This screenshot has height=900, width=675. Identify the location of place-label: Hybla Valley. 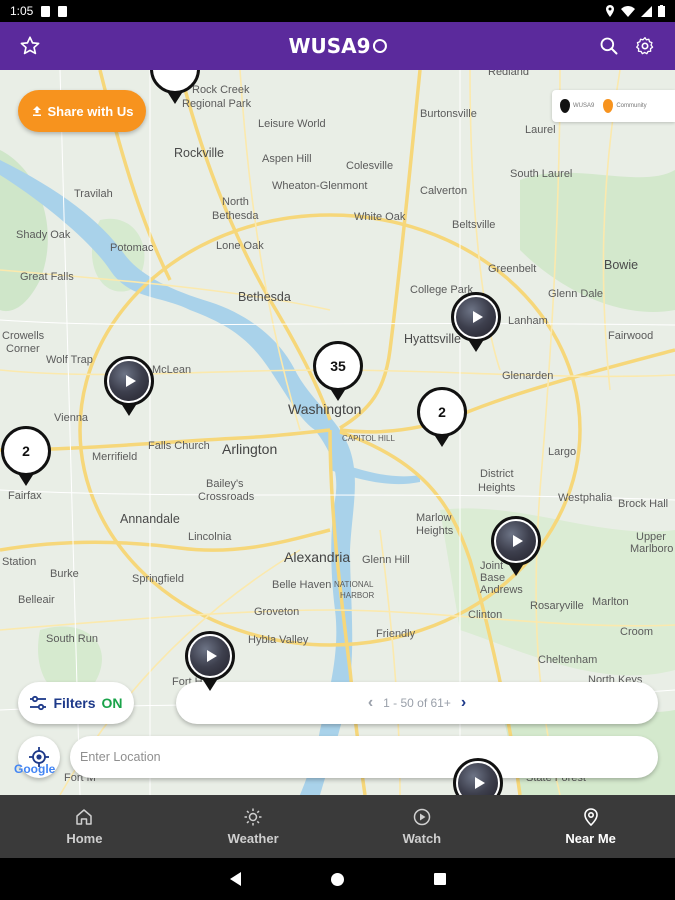
(278, 640).